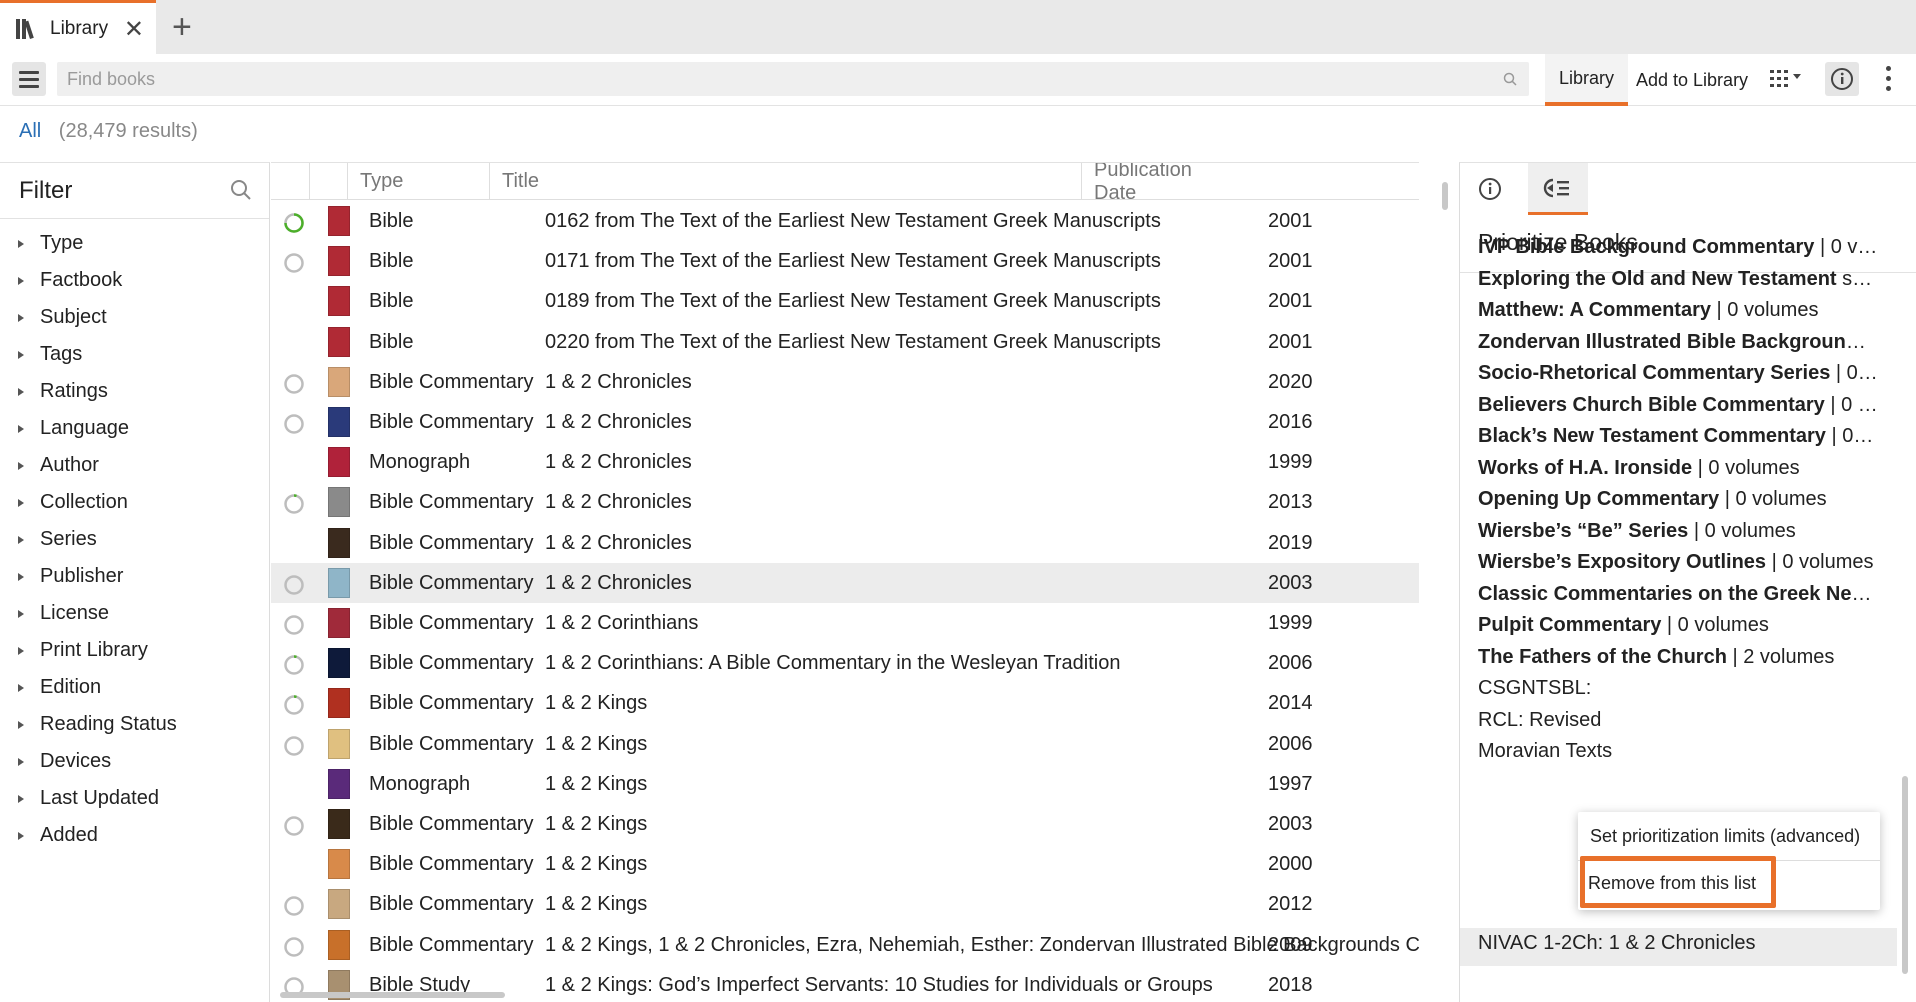 The width and height of the screenshot is (1916, 1002). Describe the element at coordinates (1888, 80) in the screenshot. I see `more-options-icon` at that location.